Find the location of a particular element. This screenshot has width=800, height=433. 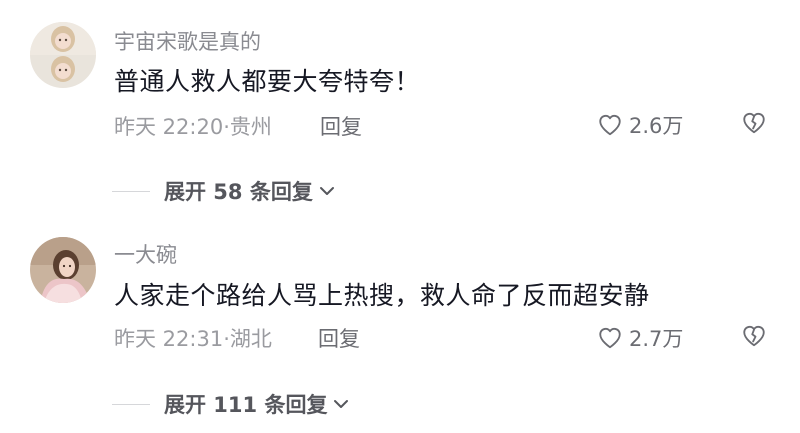

comment-text: 人家走个路给人骂上热搜，救人命了反而超安静 is located at coordinates (382, 294).